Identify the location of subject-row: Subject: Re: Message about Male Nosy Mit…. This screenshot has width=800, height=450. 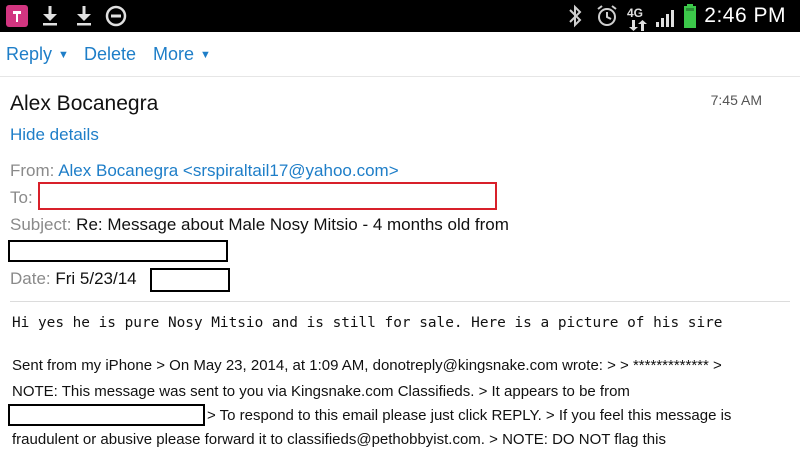
(259, 225).